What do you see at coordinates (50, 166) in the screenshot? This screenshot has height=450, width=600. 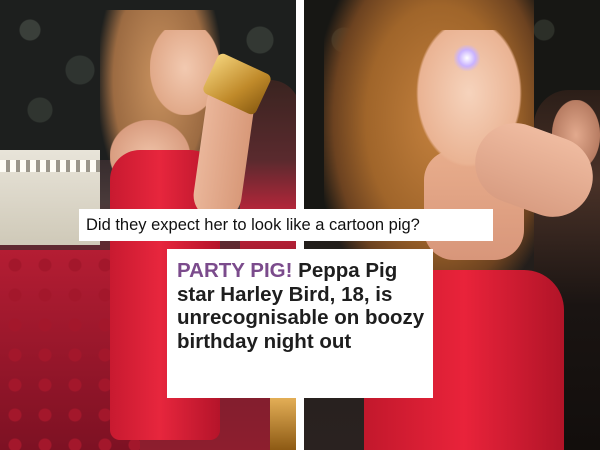 I see `window-frame` at bounding box center [50, 166].